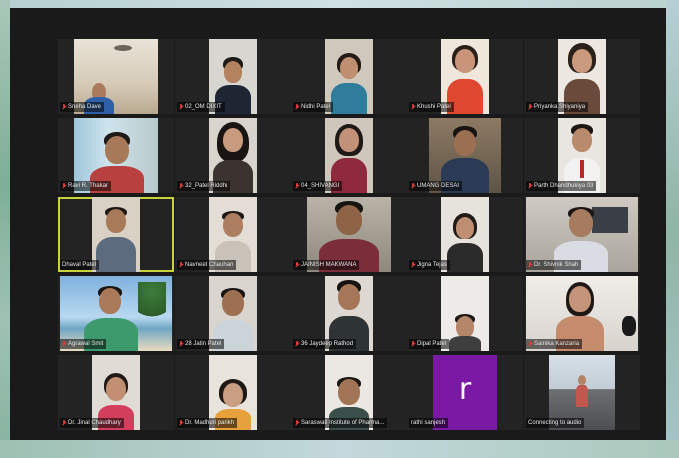 The height and width of the screenshot is (458, 679). What do you see at coordinates (672, 229) in the screenshot?
I see `background-right` at bounding box center [672, 229].